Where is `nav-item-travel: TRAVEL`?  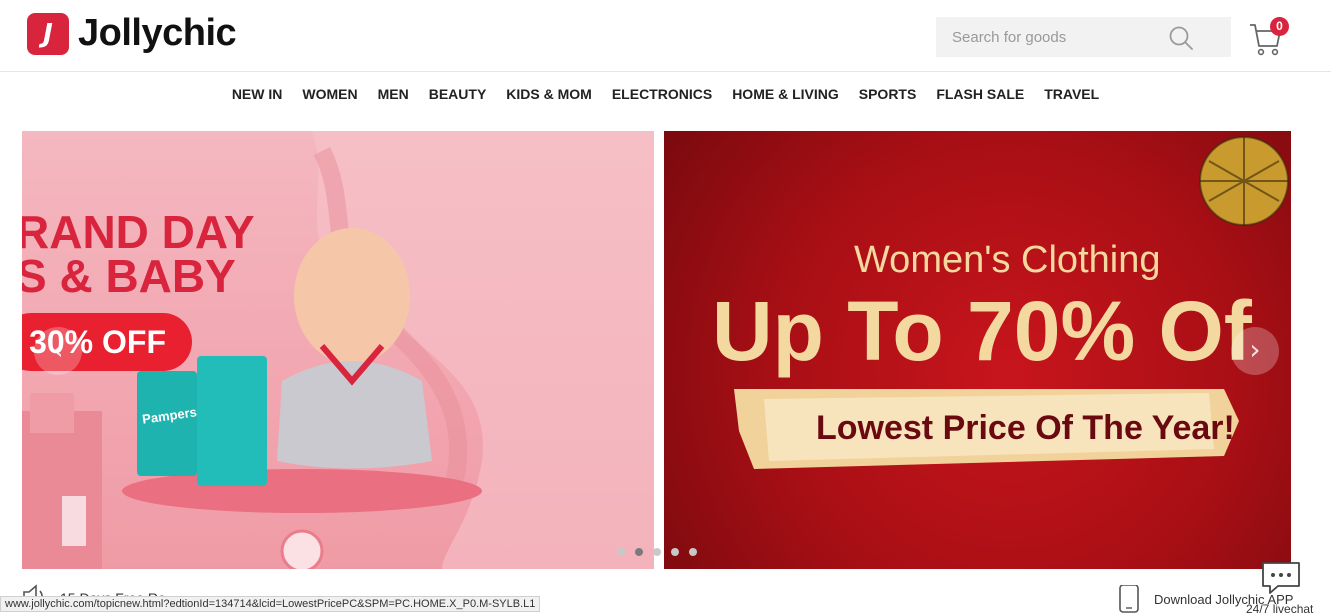 nav-item-travel: TRAVEL is located at coordinates (1071, 94).